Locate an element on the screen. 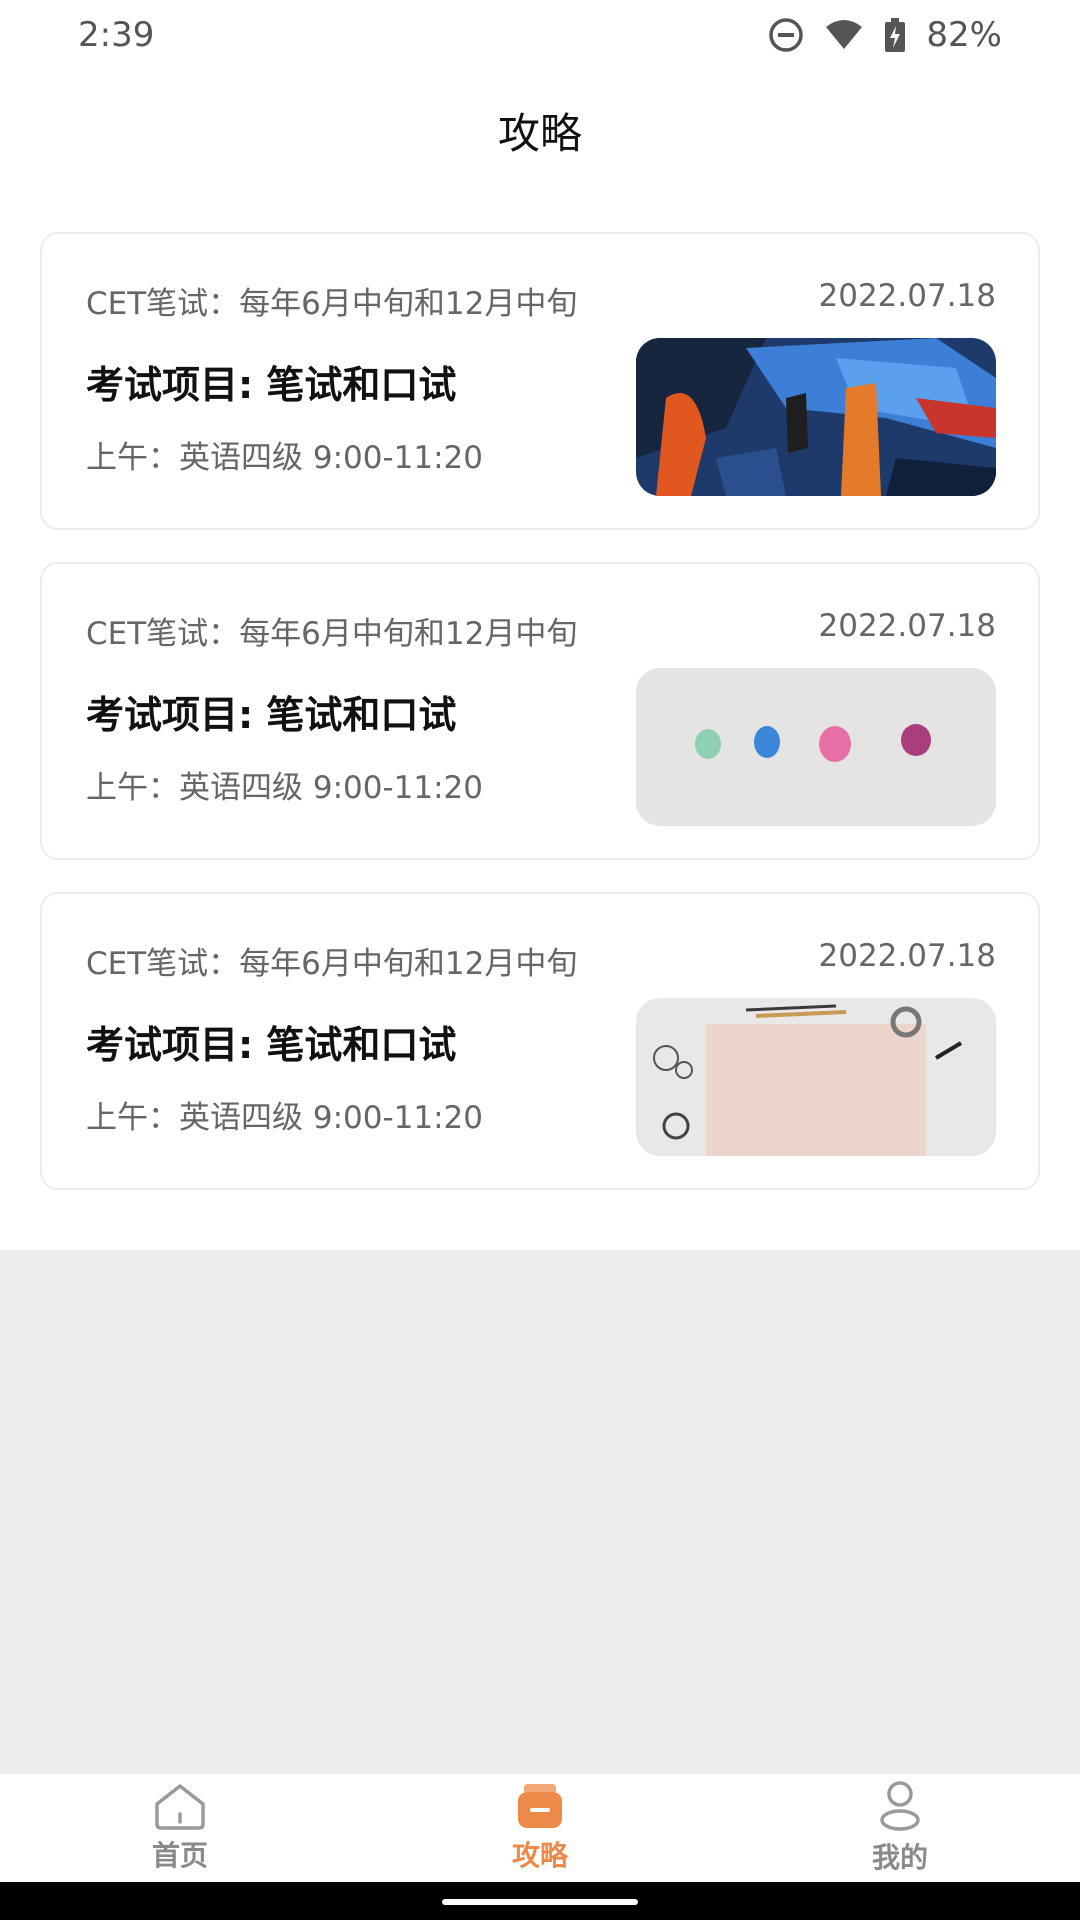 This screenshot has width=1080, height=1920. status-icons: 82% is located at coordinates (885, 35).